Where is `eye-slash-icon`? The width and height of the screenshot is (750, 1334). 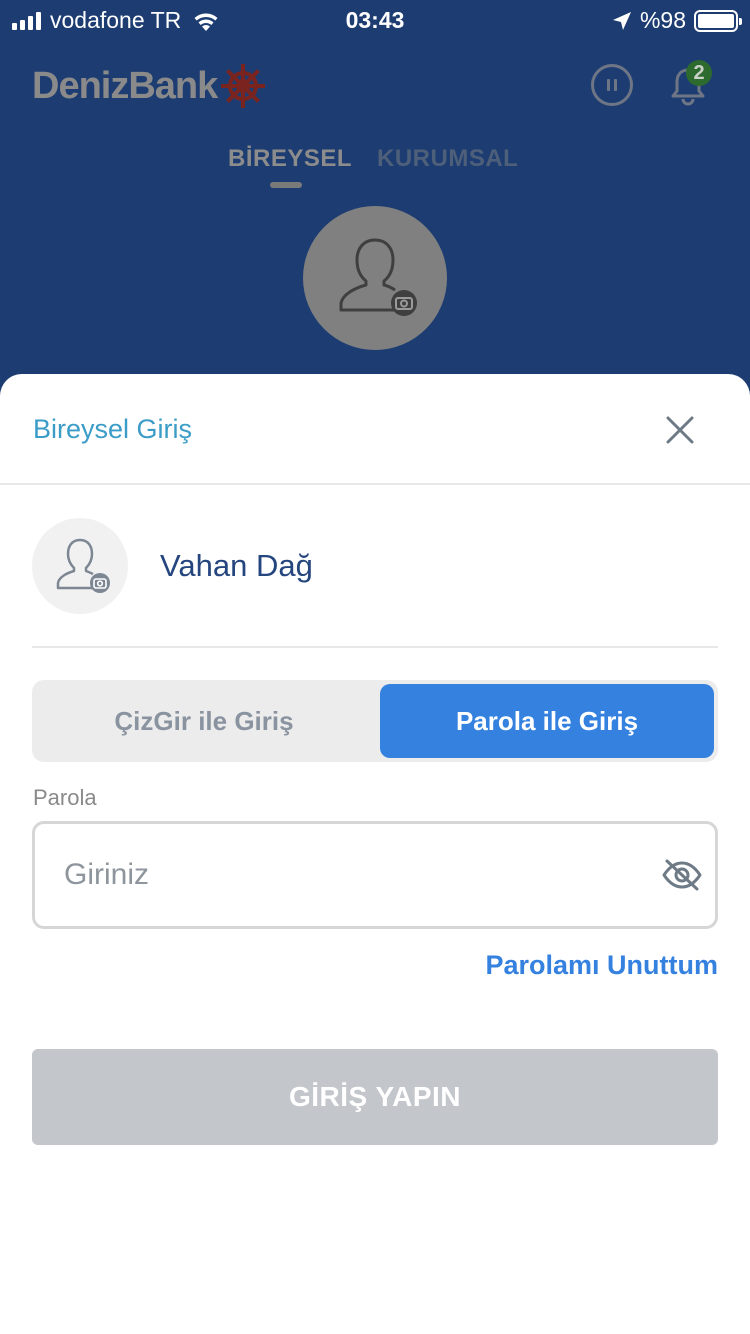
eye-slash-icon is located at coordinates (682, 875).